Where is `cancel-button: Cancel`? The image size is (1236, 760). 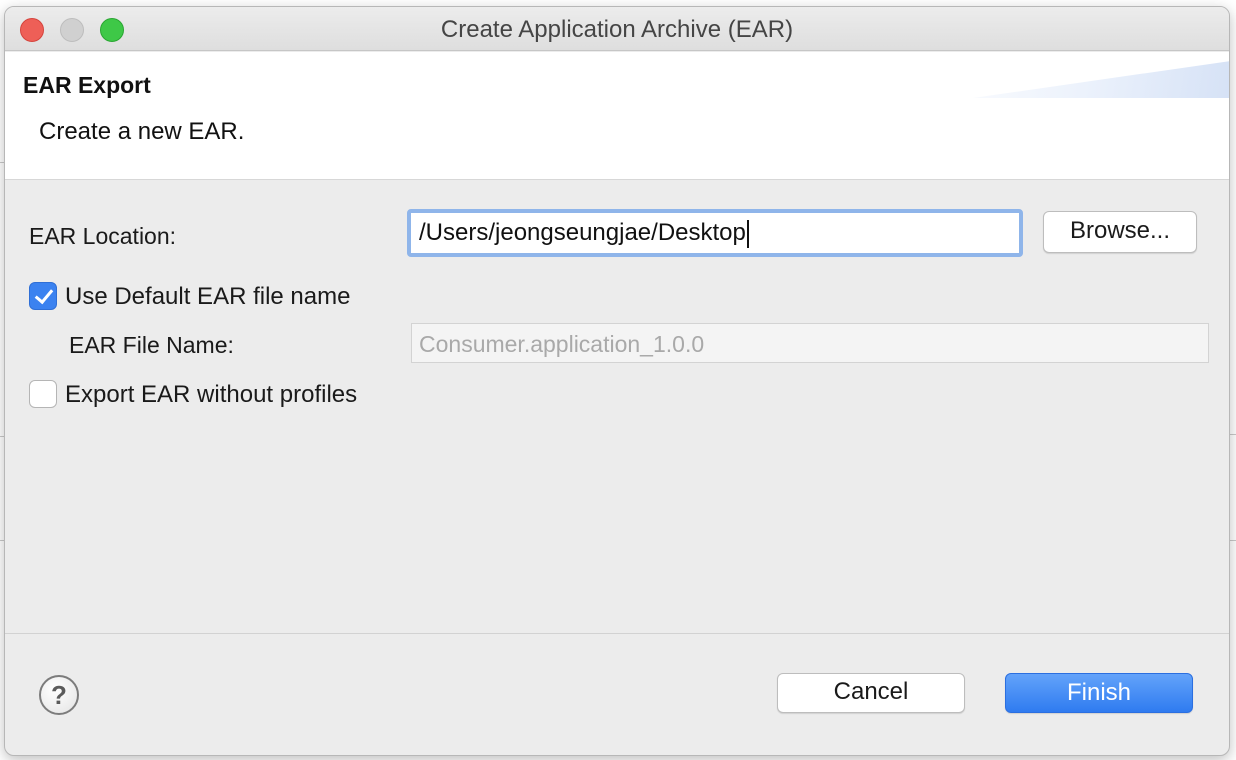 cancel-button: Cancel is located at coordinates (871, 693).